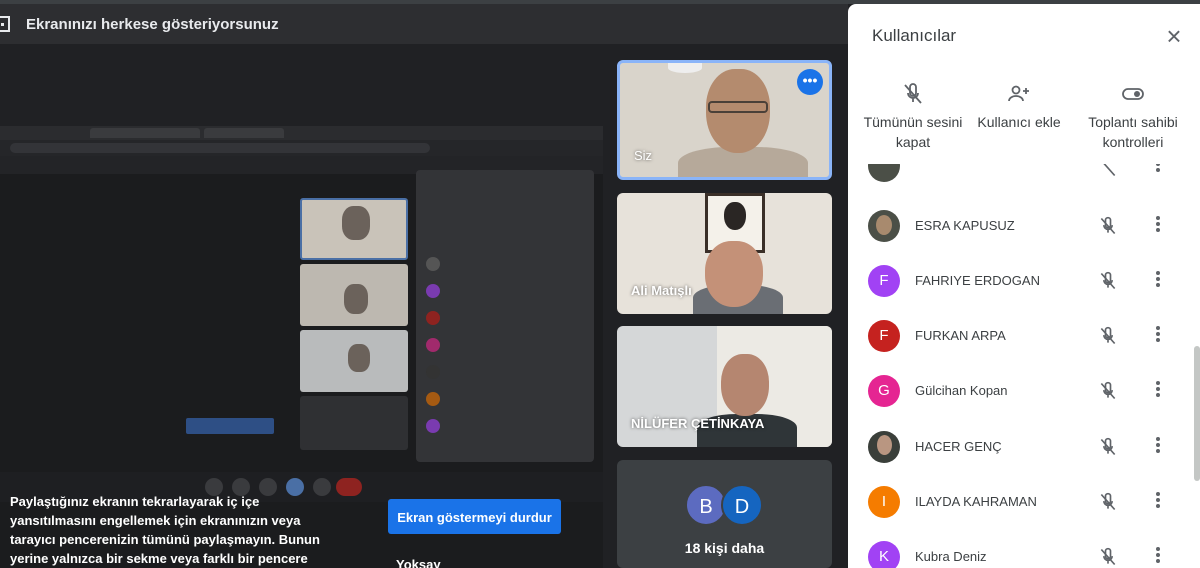  Describe the element at coordinates (145, 133) in the screenshot. I see `shared-tab` at that location.